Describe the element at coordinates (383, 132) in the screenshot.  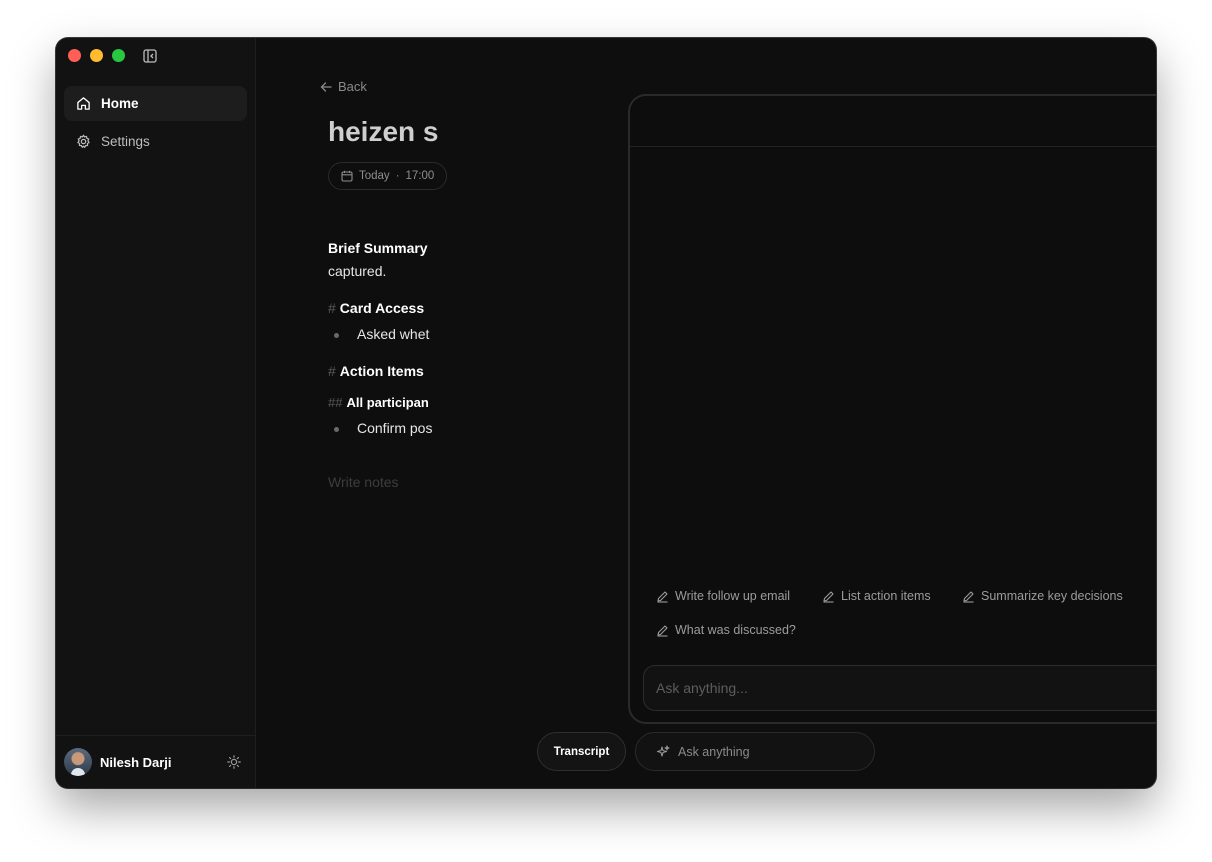
I see `page-title: heizen s` at that location.